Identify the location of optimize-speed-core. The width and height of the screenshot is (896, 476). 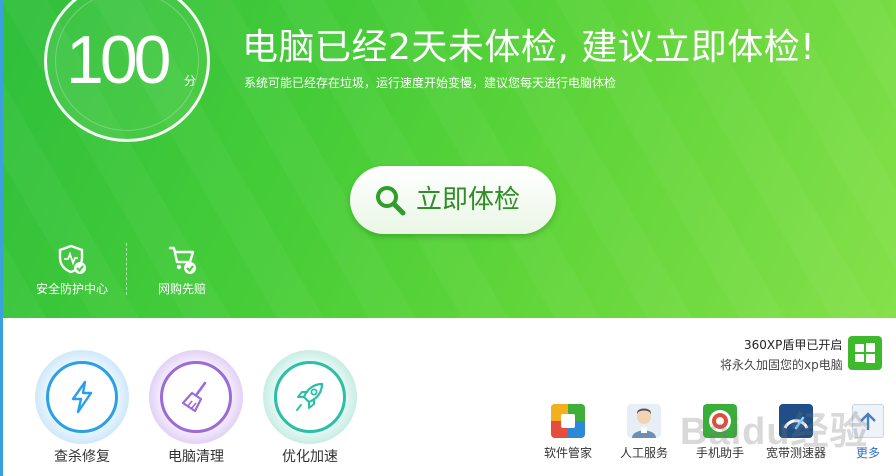
(310, 397).